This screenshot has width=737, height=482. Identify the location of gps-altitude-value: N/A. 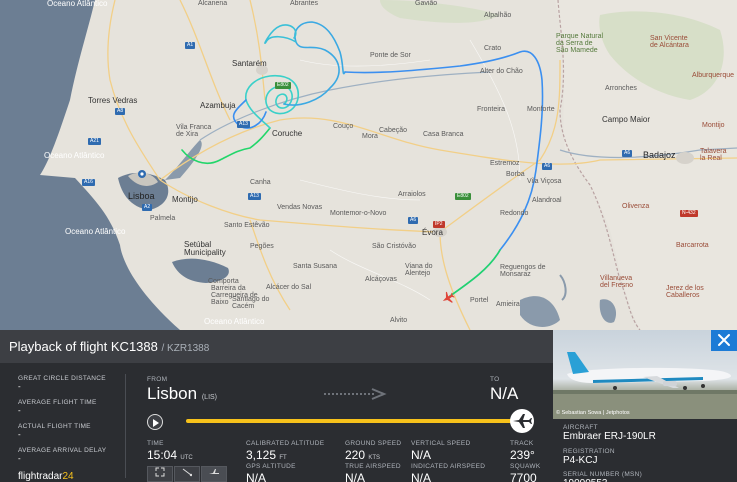
(256, 476).